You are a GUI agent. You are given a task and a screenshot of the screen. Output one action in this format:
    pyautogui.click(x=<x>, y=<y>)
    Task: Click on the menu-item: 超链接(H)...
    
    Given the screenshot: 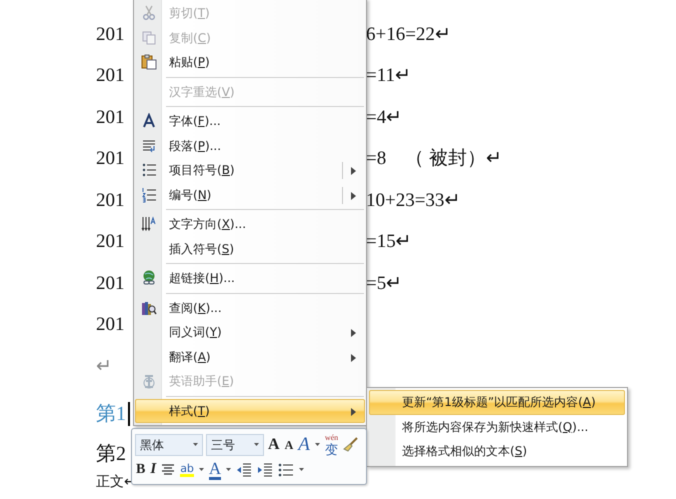 What is the action you would take?
    pyautogui.click(x=250, y=278)
    